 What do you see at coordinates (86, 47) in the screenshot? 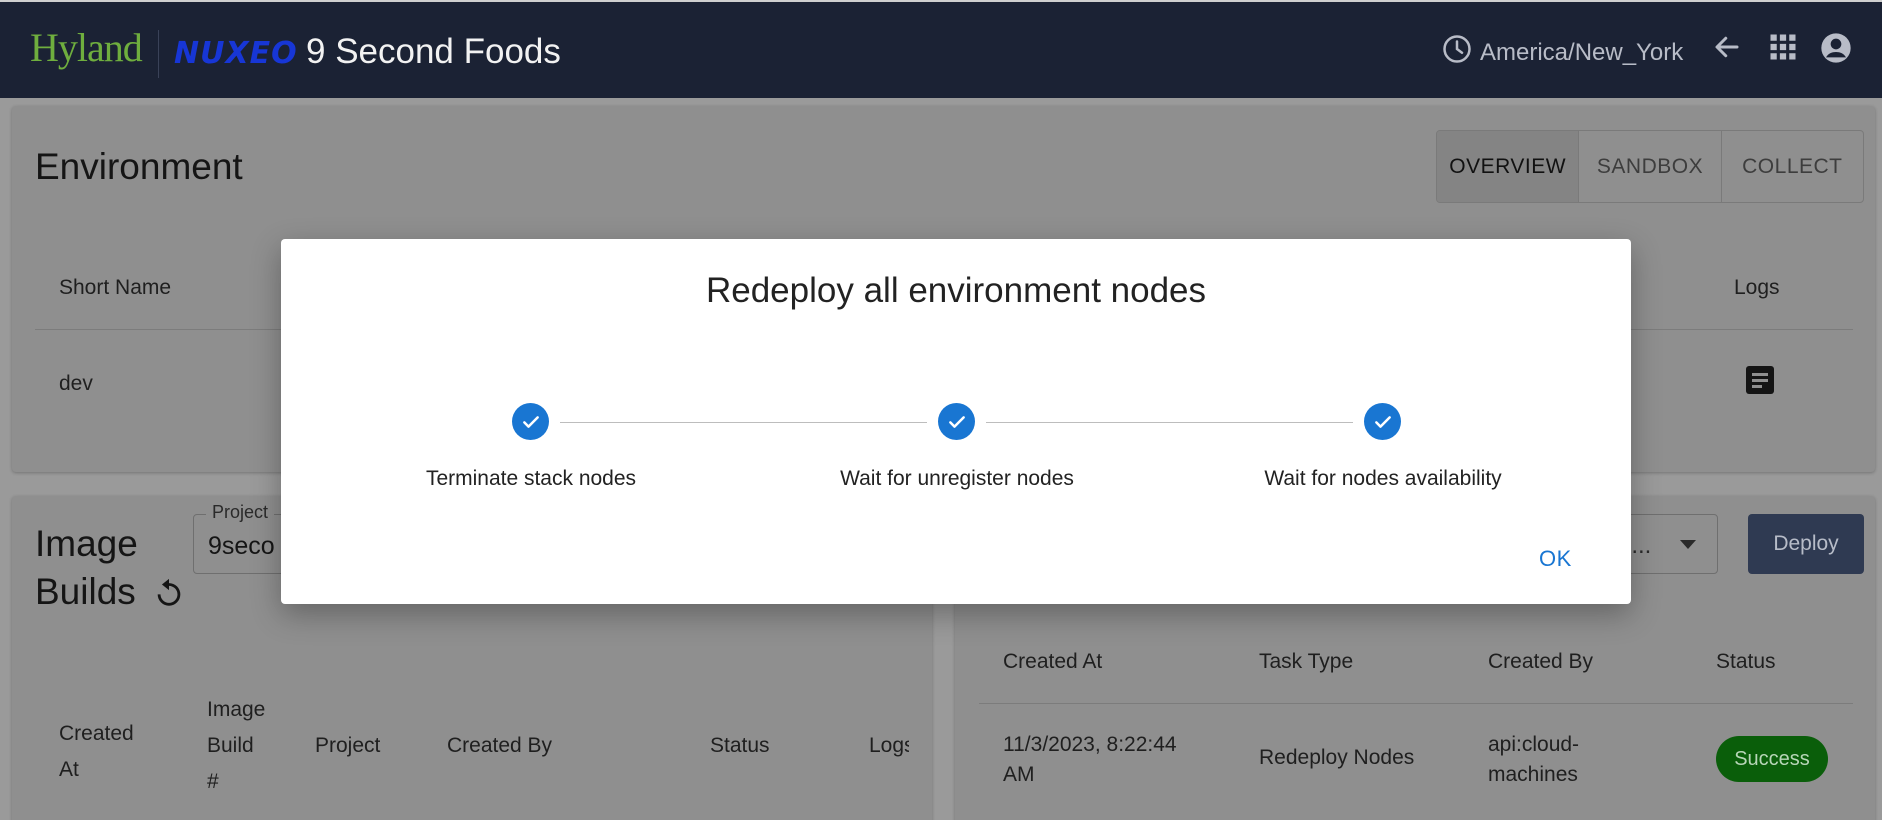
I see `hyland-logo: Hyland` at bounding box center [86, 47].